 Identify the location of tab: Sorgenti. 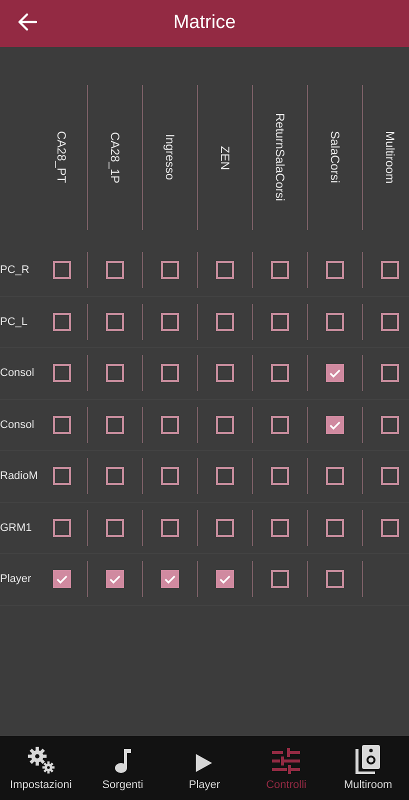
(123, 768).